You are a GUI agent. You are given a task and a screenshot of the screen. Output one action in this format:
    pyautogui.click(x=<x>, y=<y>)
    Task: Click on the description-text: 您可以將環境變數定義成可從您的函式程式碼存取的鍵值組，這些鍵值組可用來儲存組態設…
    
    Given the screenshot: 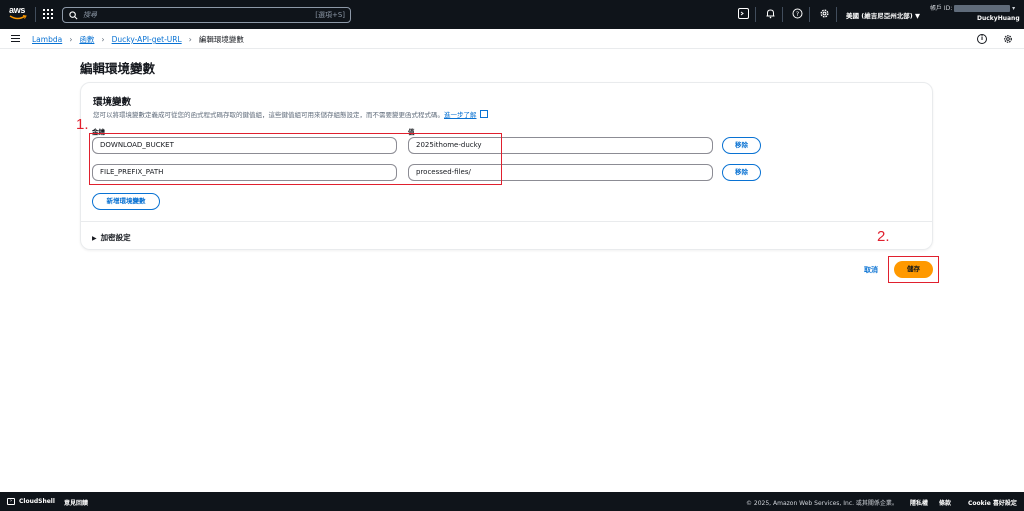 What is the action you would take?
    pyautogui.click(x=268, y=115)
    